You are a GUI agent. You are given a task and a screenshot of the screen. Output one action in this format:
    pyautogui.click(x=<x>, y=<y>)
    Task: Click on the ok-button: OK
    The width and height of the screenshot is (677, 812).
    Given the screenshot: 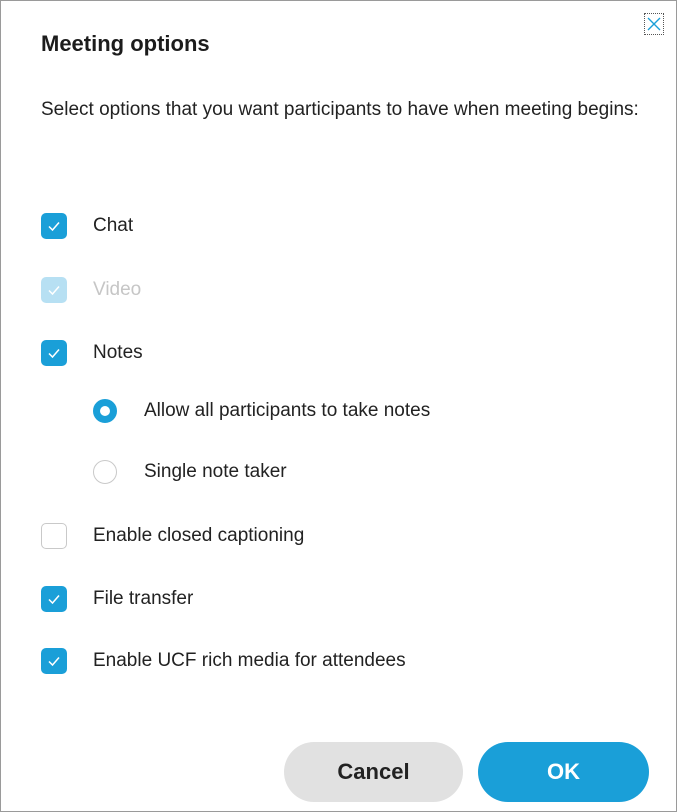 What is the action you would take?
    pyautogui.click(x=563, y=772)
    